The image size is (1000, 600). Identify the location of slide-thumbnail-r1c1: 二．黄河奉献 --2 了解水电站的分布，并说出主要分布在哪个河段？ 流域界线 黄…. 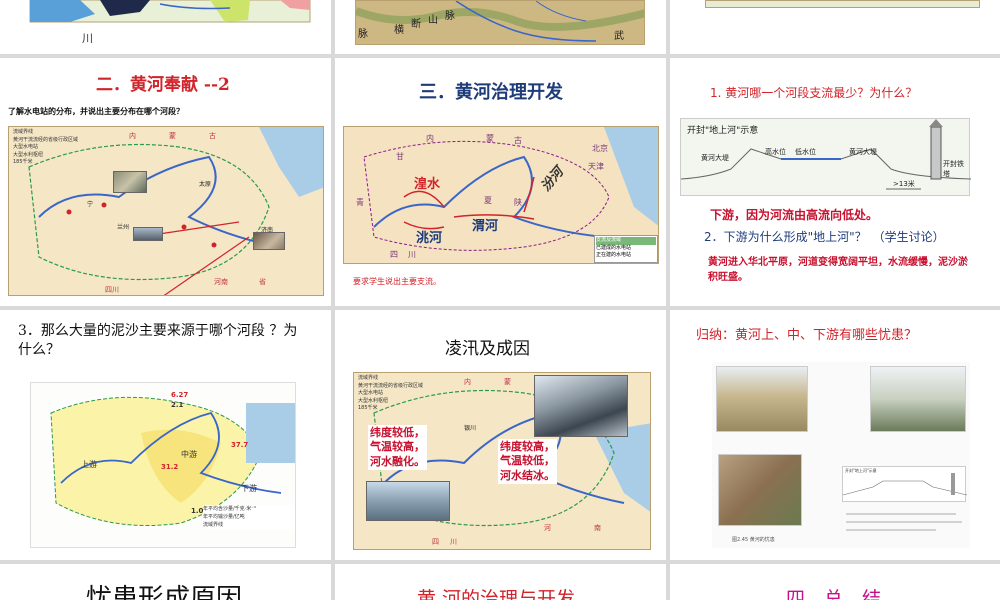
(165, 182).